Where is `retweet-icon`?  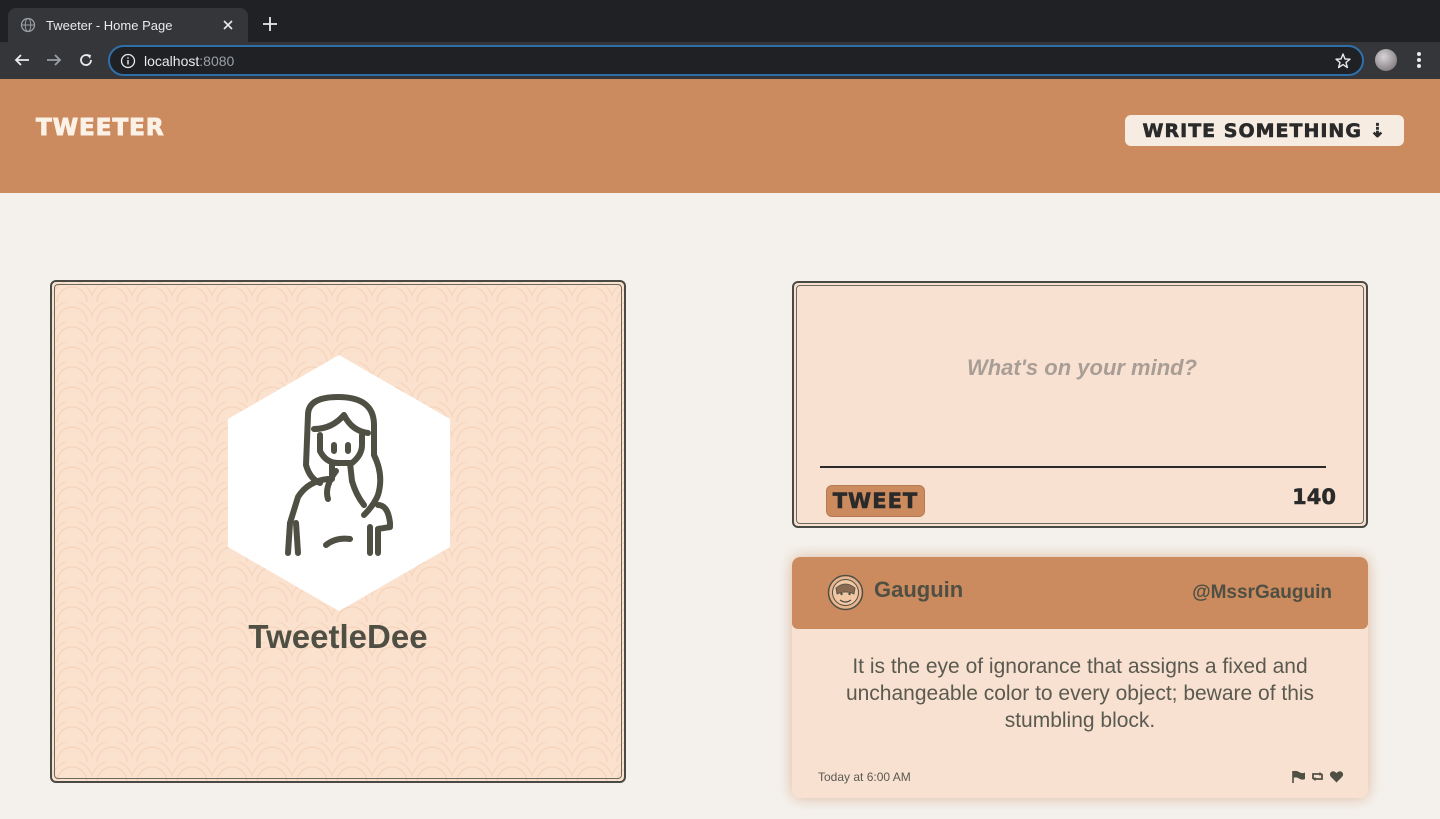
retweet-icon is located at coordinates (1317, 776).